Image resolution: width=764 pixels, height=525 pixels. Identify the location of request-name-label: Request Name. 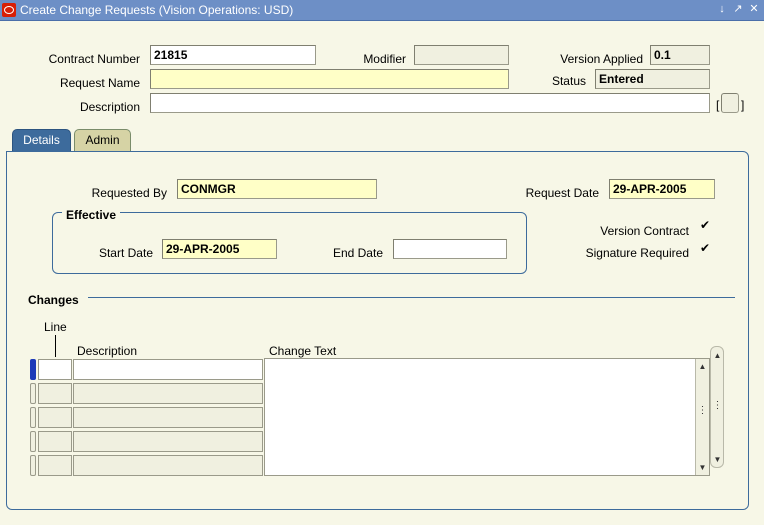
(99, 83).